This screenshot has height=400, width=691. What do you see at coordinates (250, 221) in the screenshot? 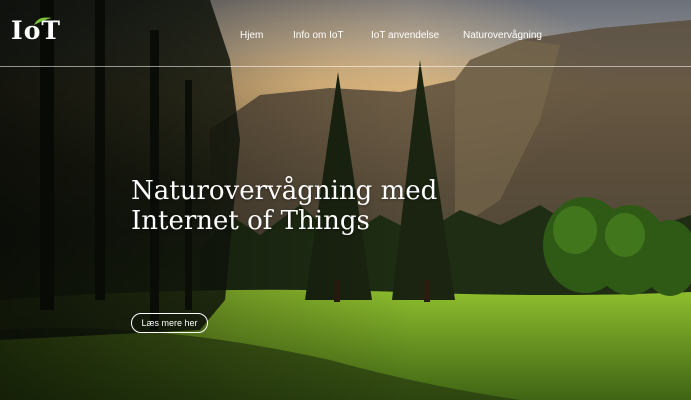
I see `hero-title-line-2: Internet of Things` at bounding box center [250, 221].